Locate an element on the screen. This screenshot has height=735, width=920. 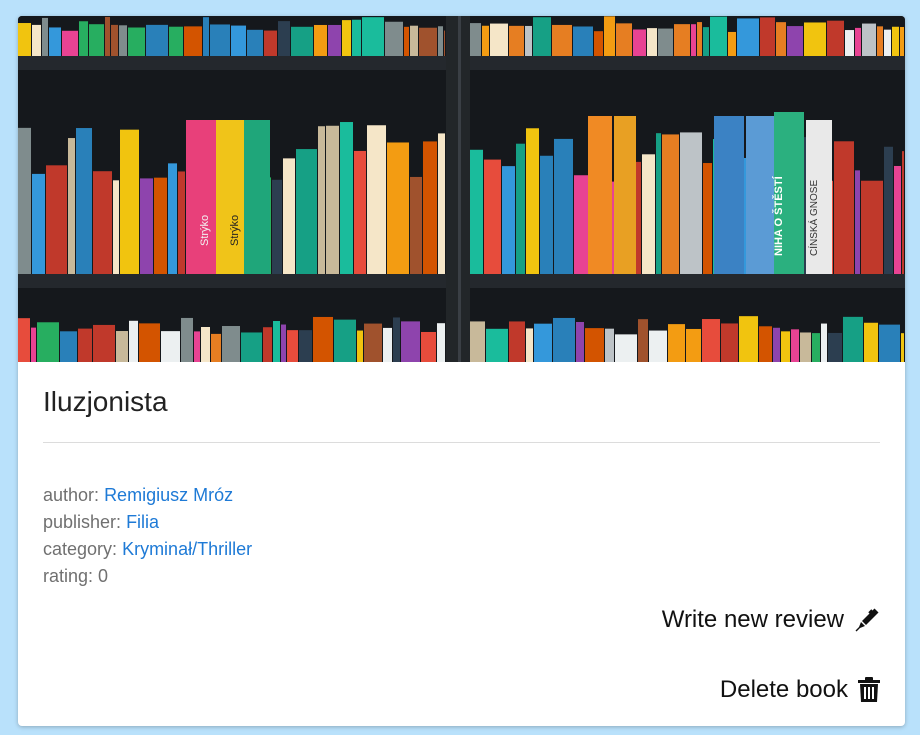
rating-row: rating: 0 is located at coordinates (147, 576).